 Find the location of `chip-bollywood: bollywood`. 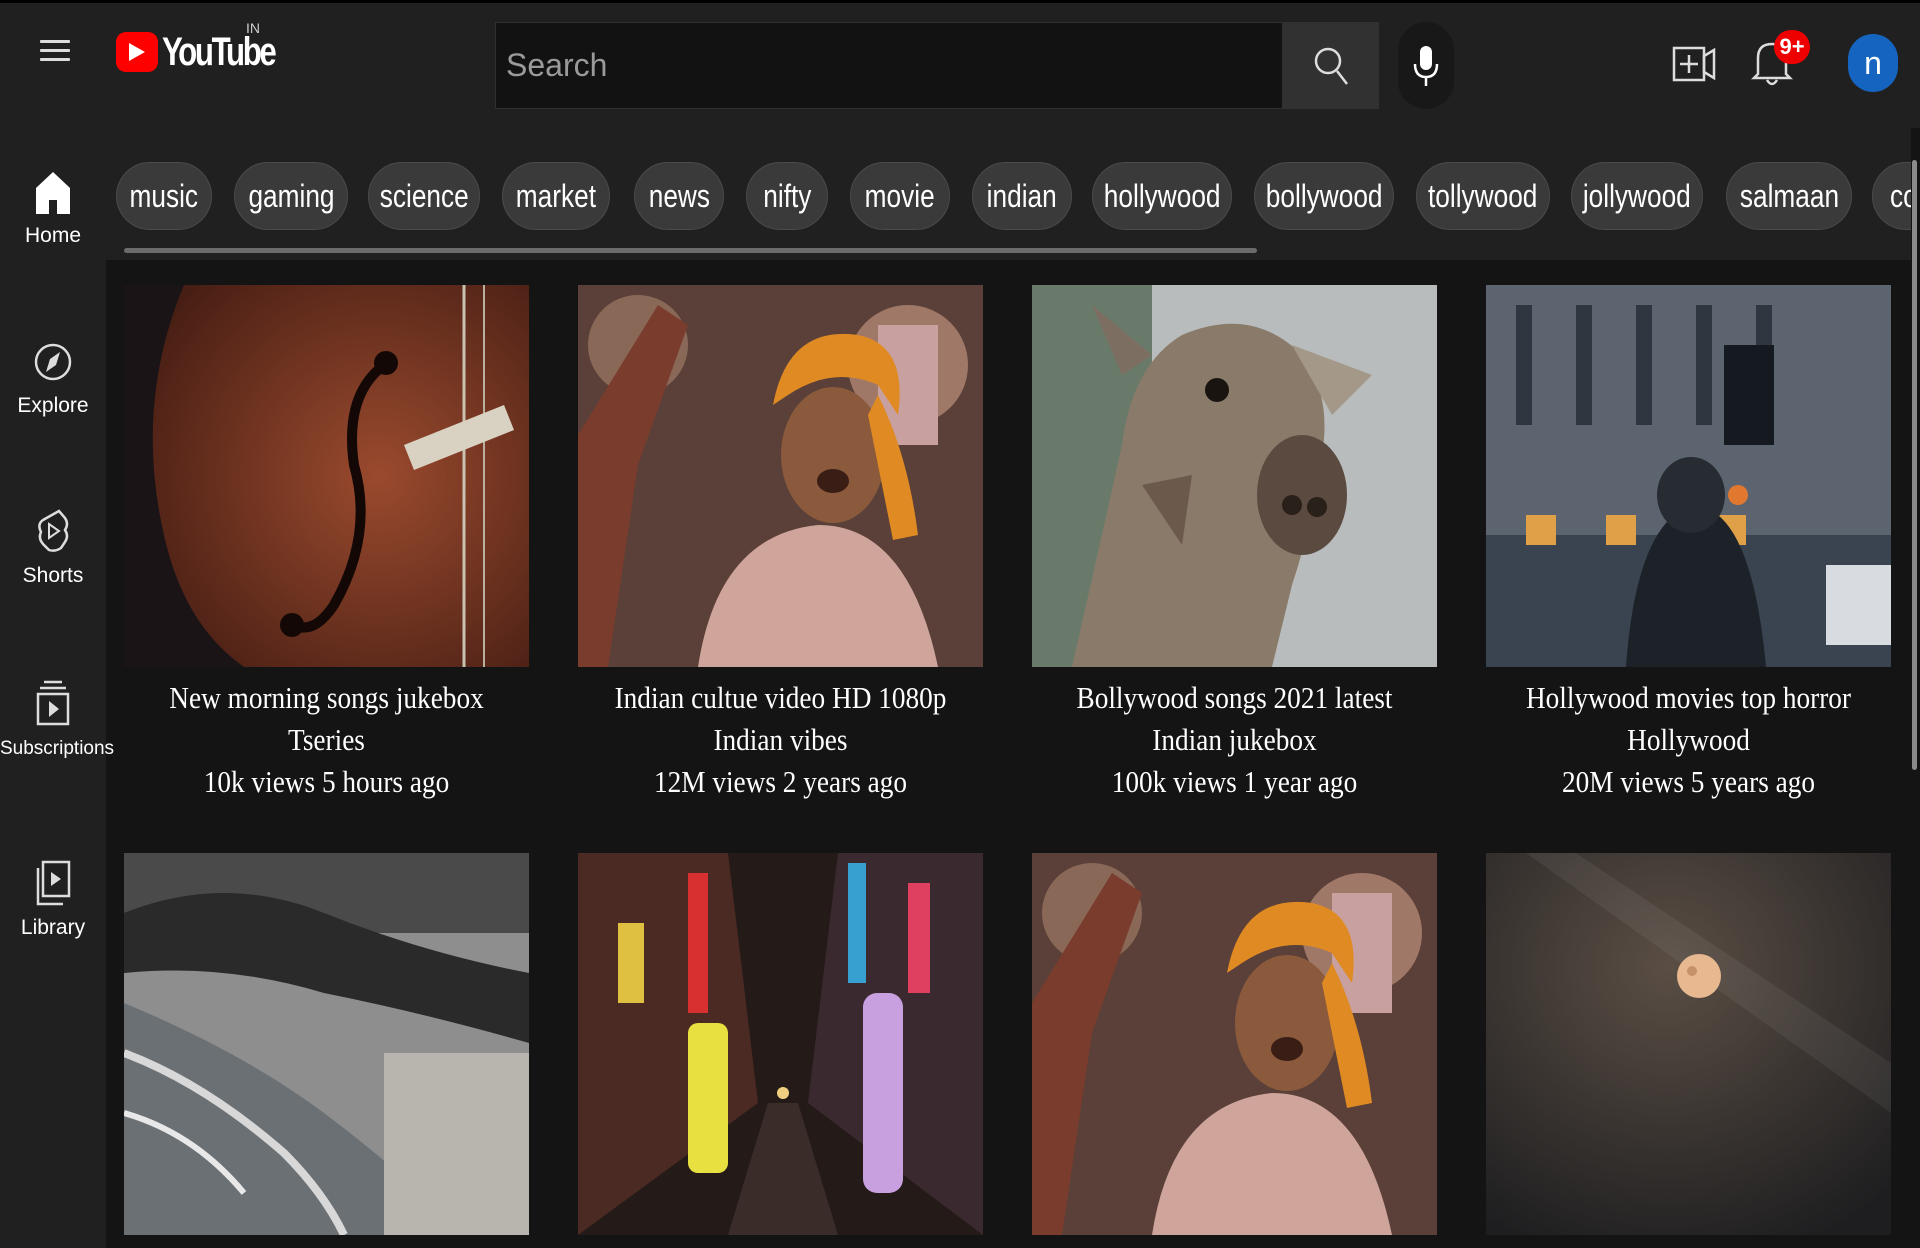

chip-bollywood: bollywood is located at coordinates (1324, 196).